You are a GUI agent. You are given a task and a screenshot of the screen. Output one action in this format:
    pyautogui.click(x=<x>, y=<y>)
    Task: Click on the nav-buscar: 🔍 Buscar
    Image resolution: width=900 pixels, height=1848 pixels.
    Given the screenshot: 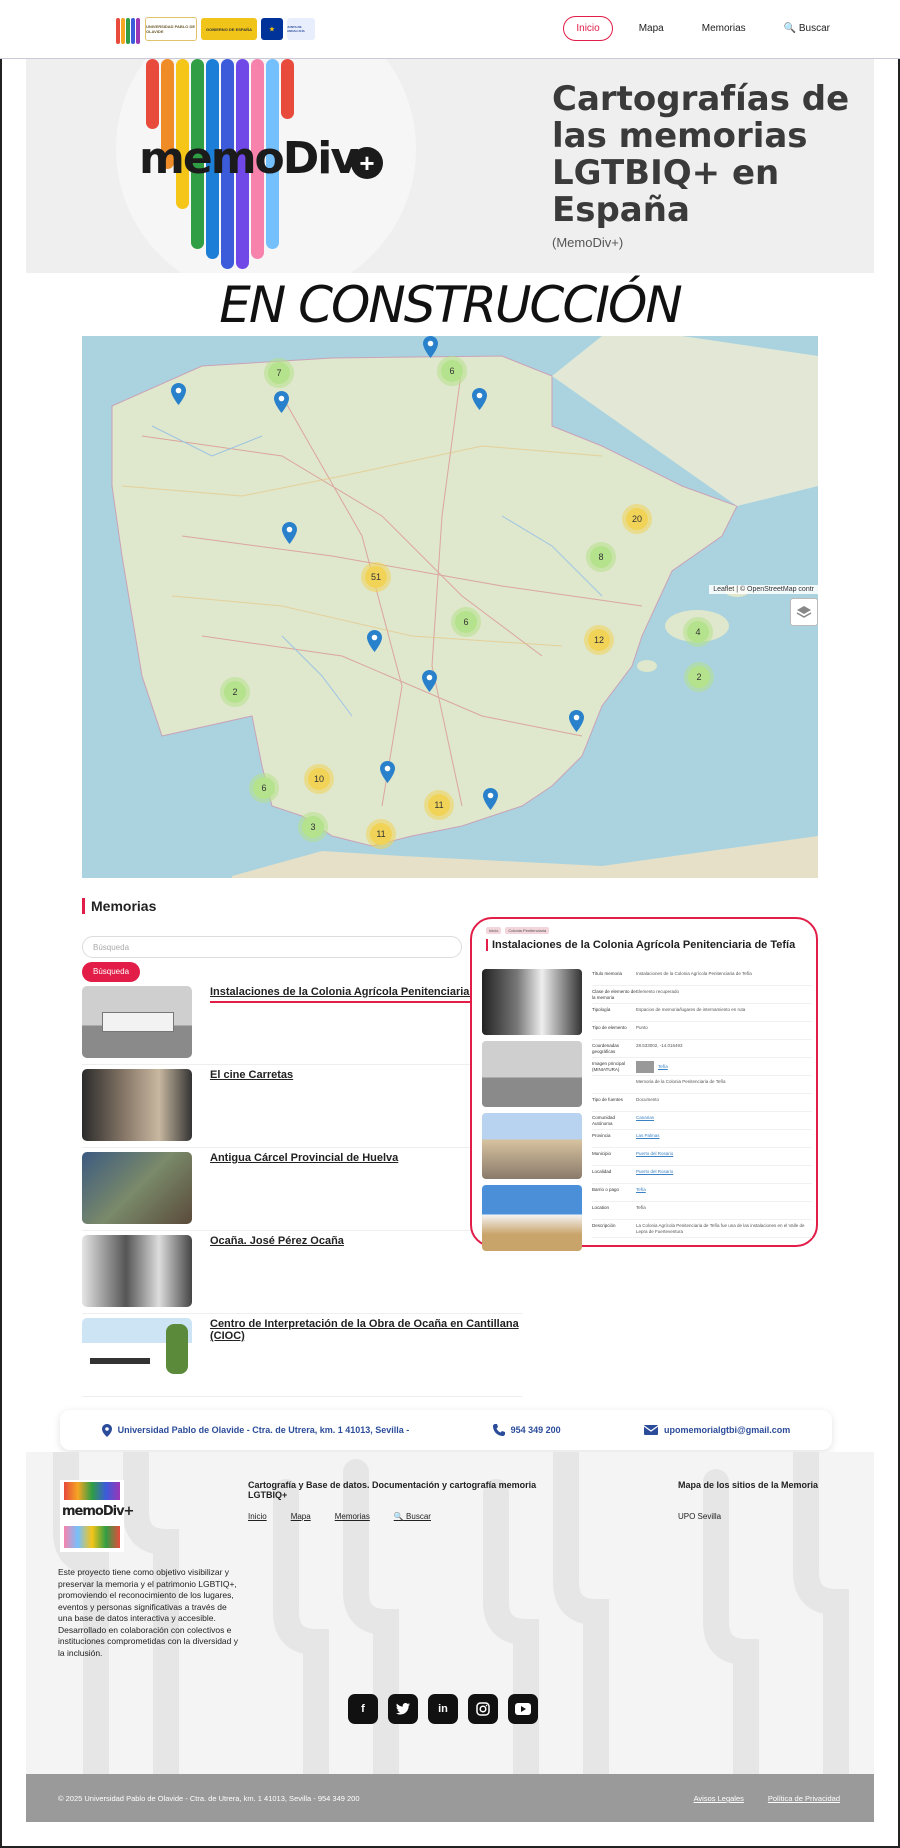 What is the action you would take?
    pyautogui.click(x=807, y=28)
    